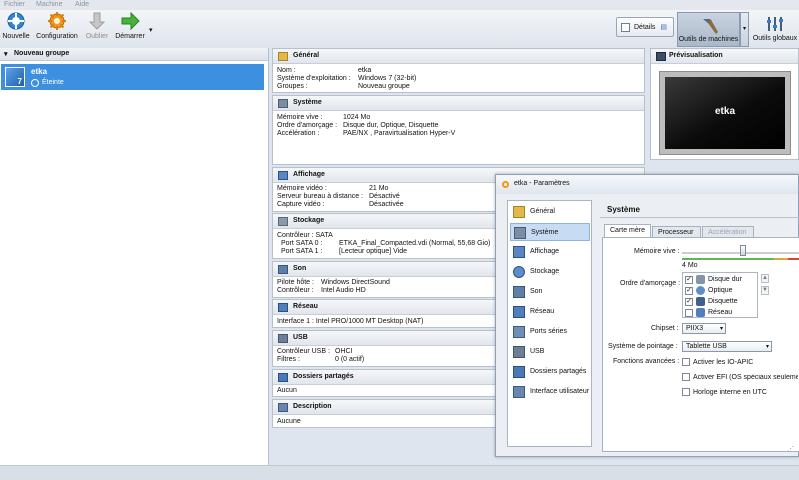  What do you see at coordinates (384, 196) in the screenshot?
I see `remote-desktop-value: Désactivé` at bounding box center [384, 196].